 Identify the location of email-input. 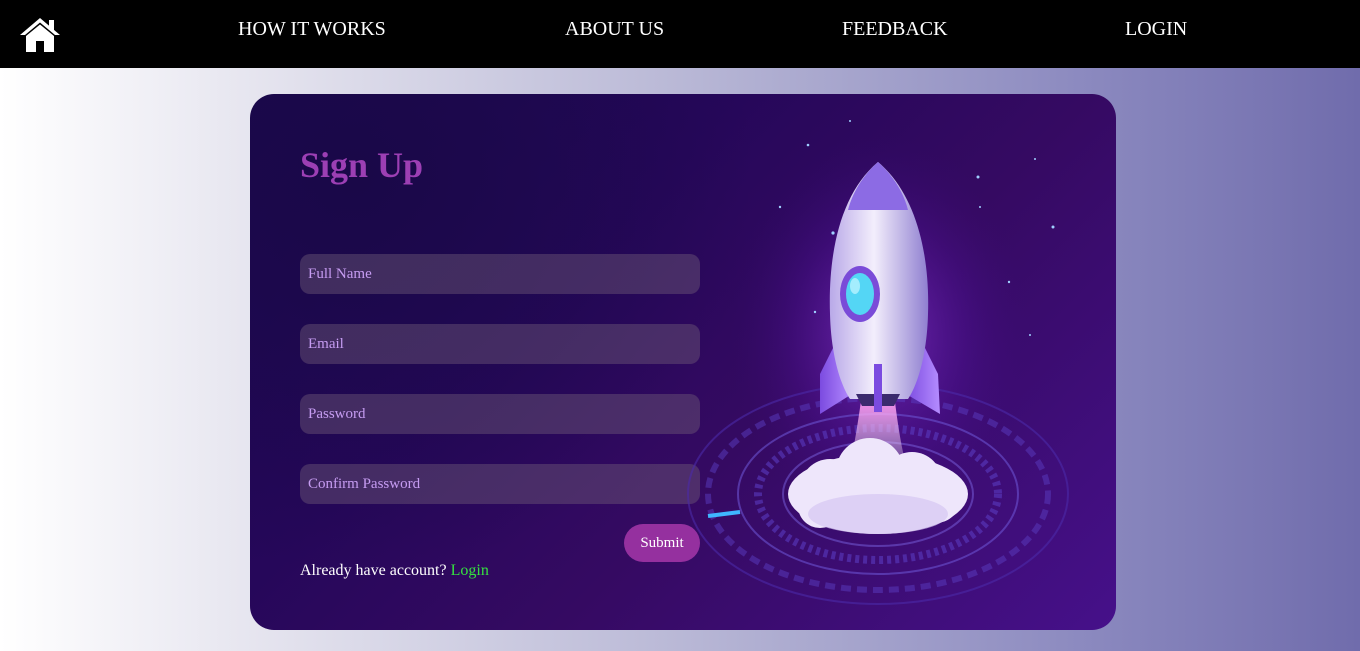
(500, 344).